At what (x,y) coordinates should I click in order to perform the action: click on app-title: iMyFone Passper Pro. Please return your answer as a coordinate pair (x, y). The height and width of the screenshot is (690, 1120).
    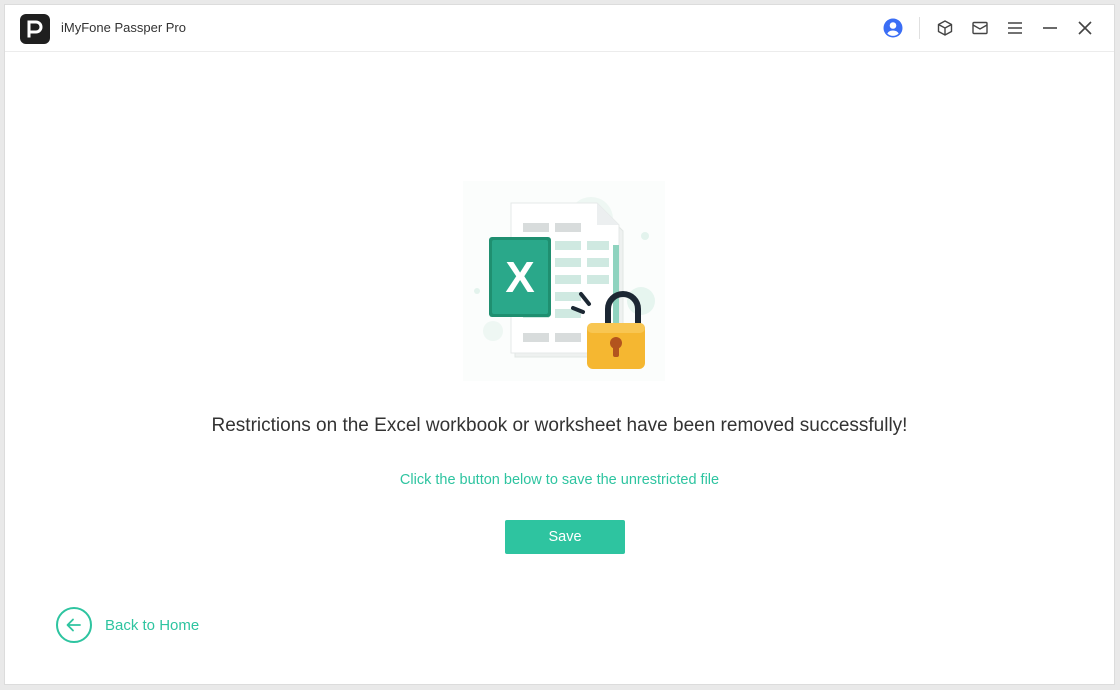
    Looking at the image, I should click on (123, 27).